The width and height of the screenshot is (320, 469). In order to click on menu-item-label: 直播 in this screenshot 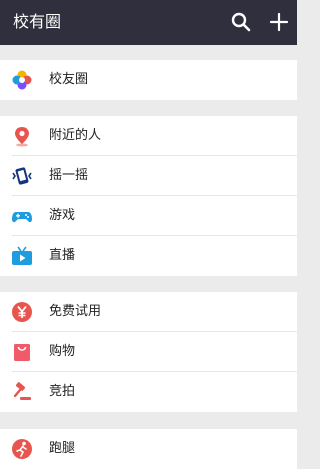, I will do `click(62, 255)`.